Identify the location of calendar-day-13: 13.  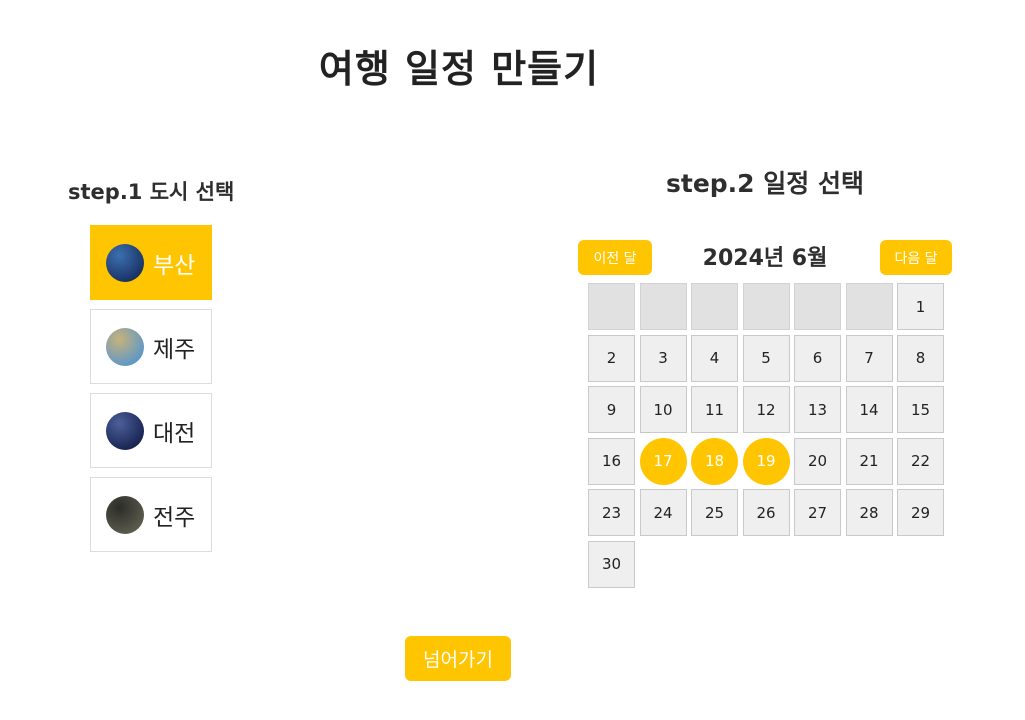
(817, 409).